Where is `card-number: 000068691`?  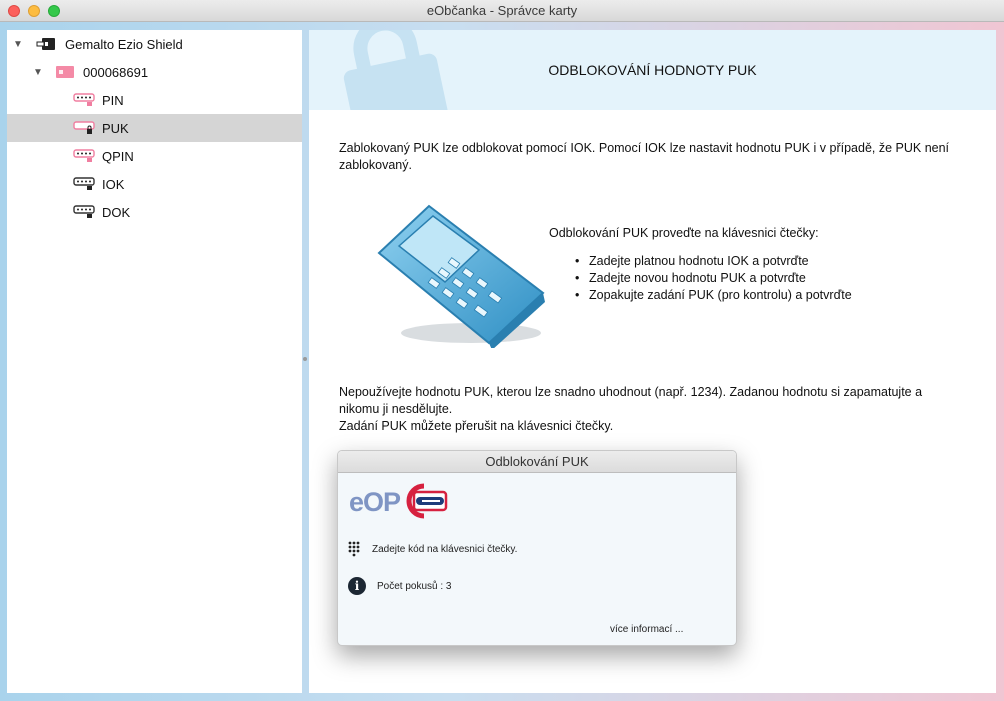 card-number: 000068691 is located at coordinates (116, 72).